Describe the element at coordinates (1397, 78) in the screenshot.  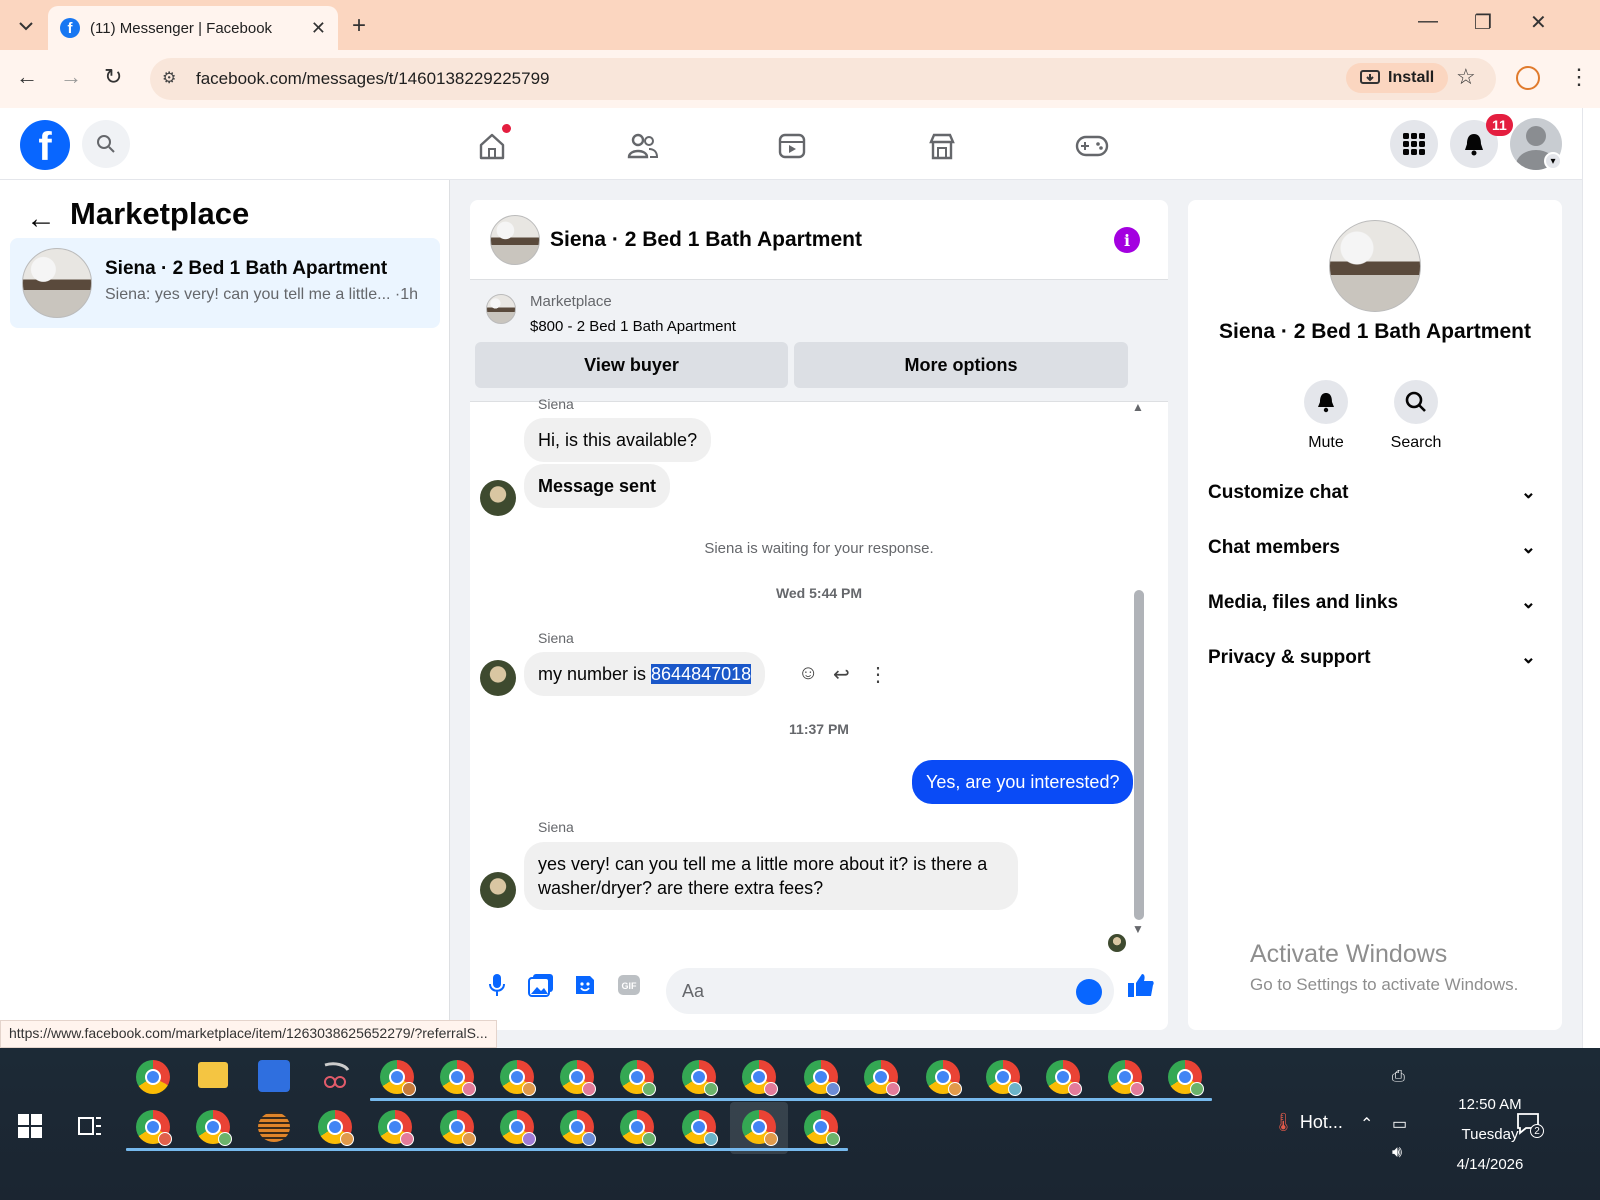
I see `install-button: Install` at that location.